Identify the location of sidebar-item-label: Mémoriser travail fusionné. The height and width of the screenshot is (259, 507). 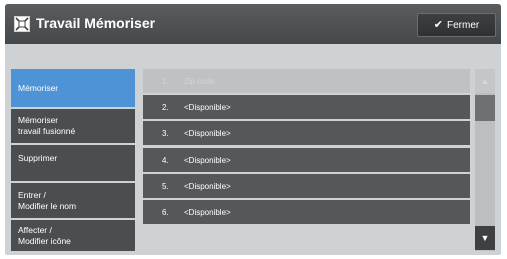
(47, 125).